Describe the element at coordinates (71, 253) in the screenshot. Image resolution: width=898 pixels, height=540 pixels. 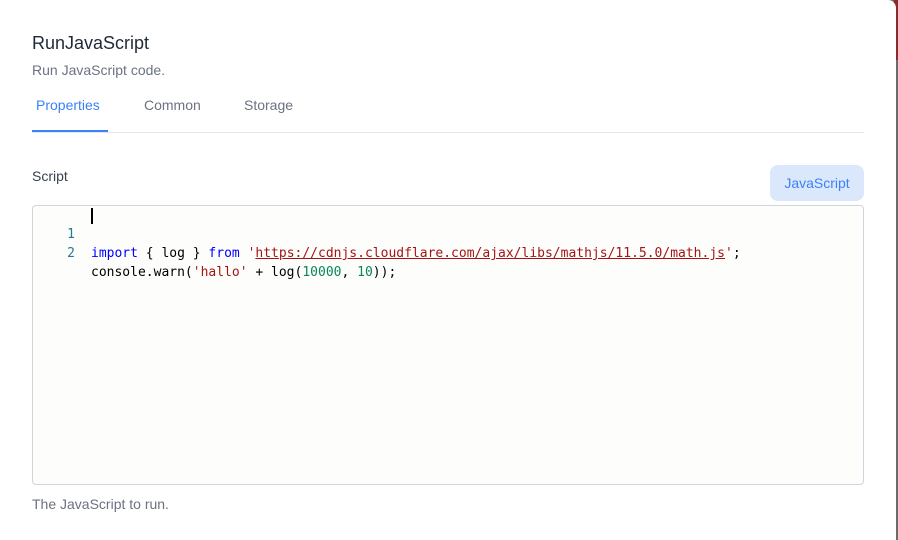
I see `line-number: 2` at that location.